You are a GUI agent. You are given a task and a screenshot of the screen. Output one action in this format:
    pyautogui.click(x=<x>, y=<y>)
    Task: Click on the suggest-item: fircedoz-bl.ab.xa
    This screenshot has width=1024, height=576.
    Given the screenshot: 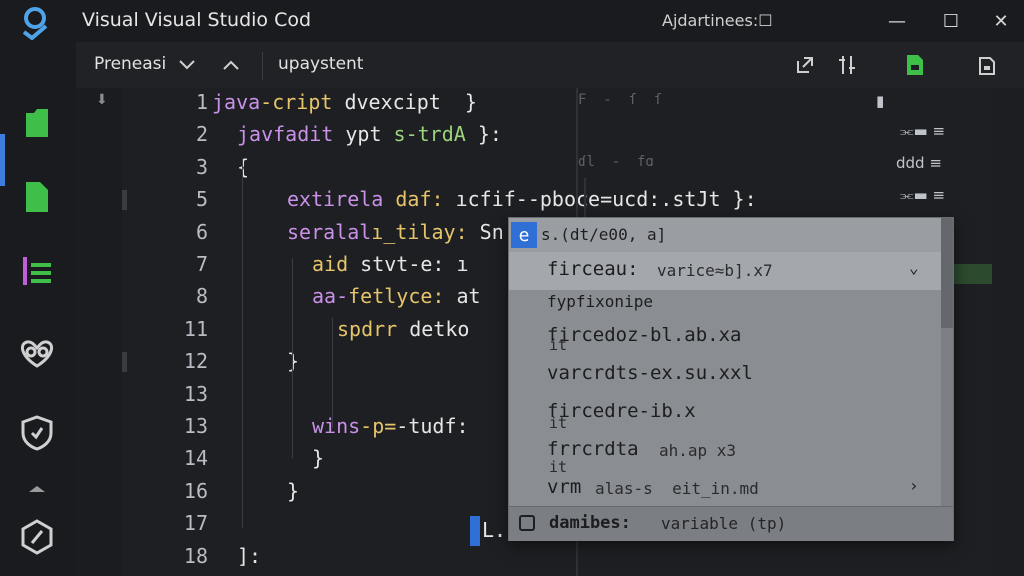 What is the action you would take?
    pyautogui.click(x=725, y=337)
    